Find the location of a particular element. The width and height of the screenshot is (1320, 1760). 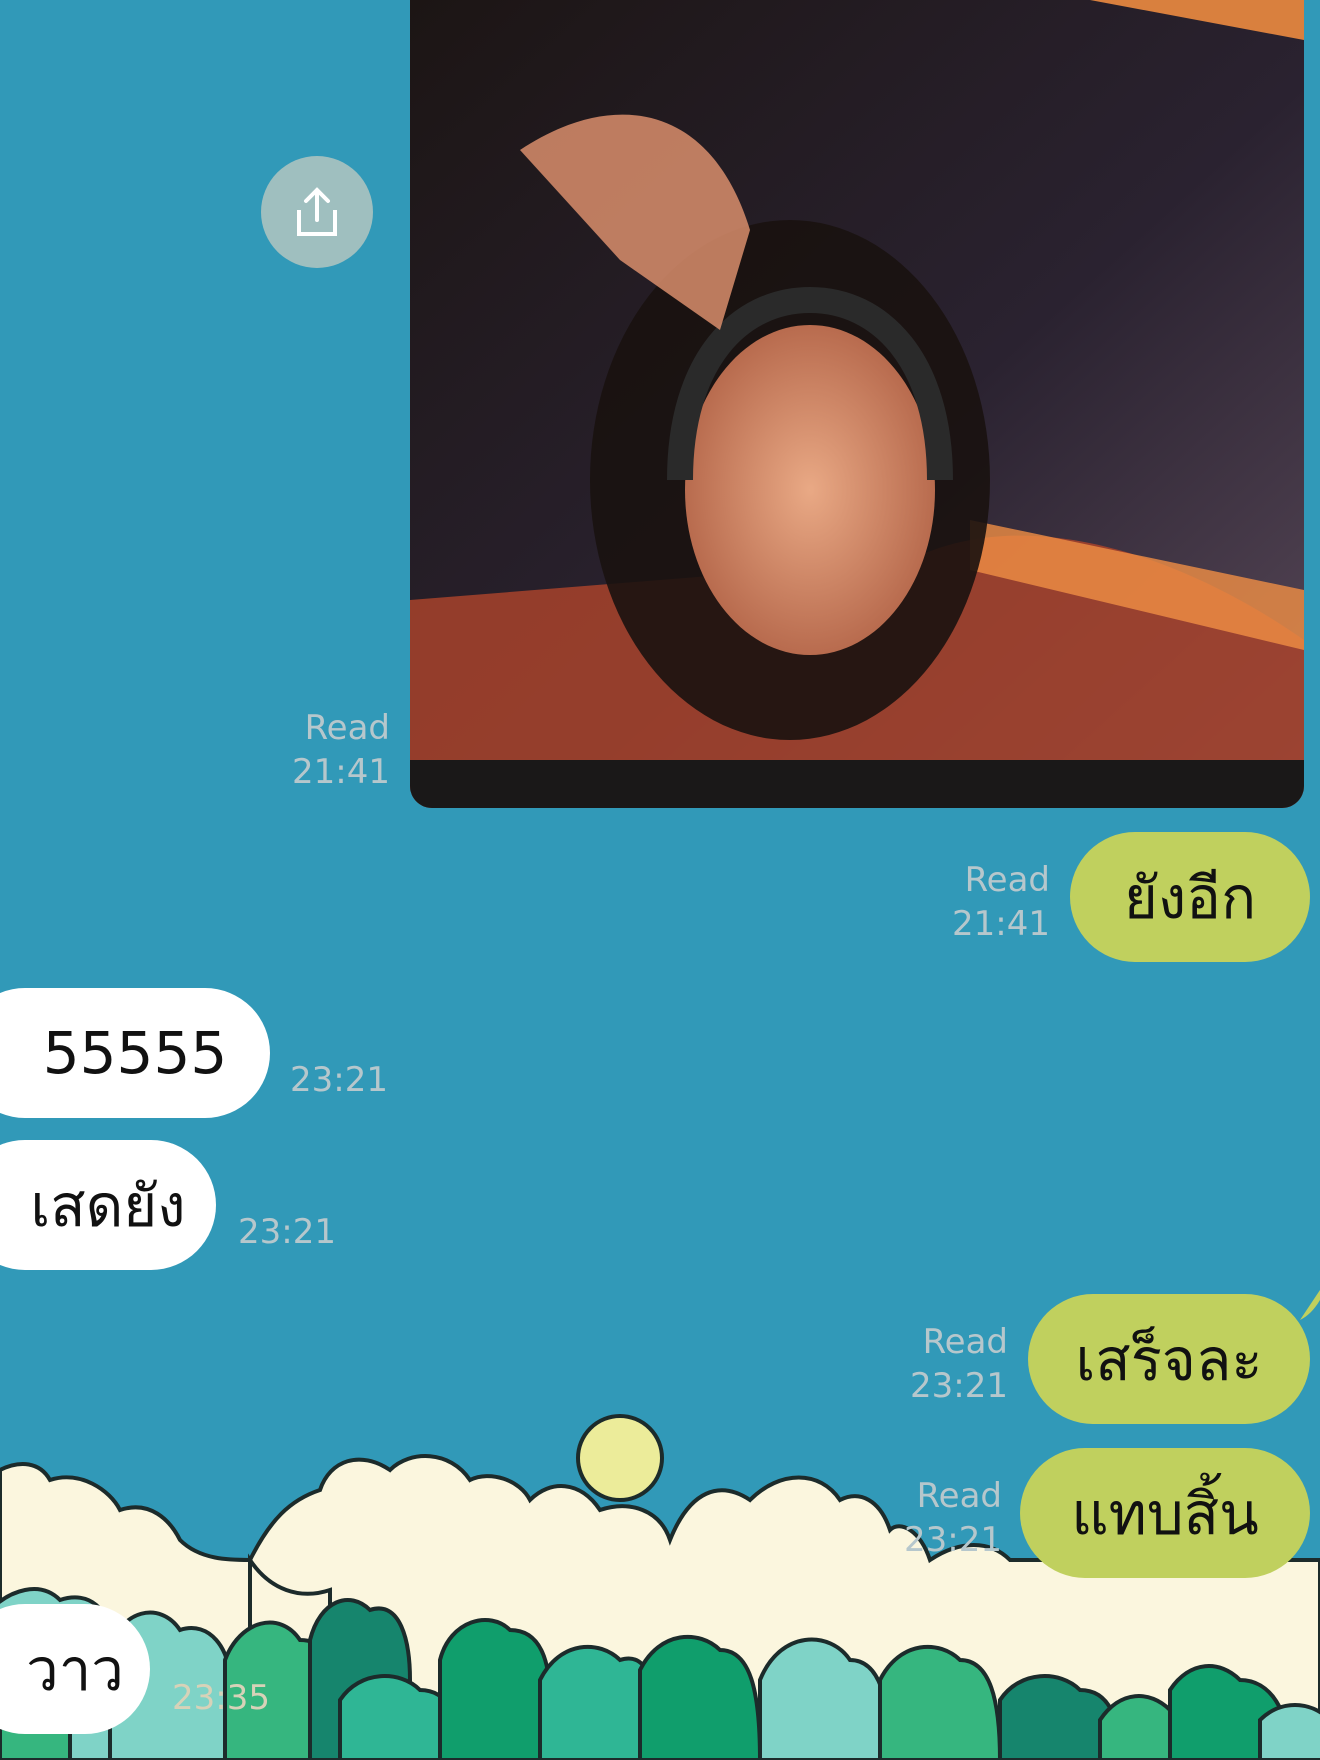

message-bubble-incoming: วาว is located at coordinates (75, 1669).